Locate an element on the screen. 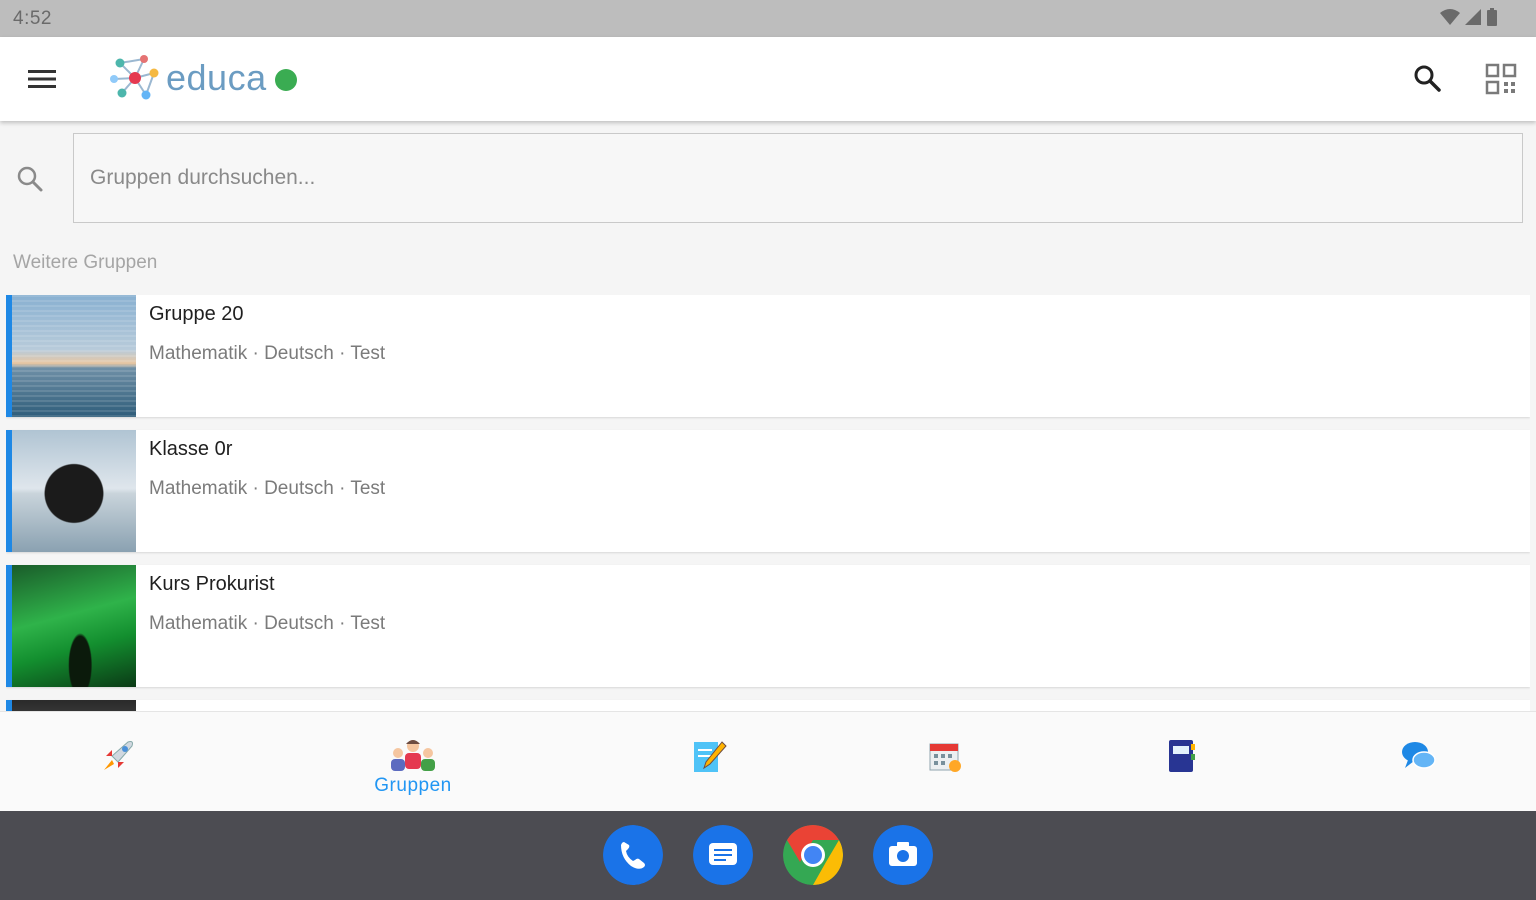  lake-rock-image is located at coordinates (74, 491).